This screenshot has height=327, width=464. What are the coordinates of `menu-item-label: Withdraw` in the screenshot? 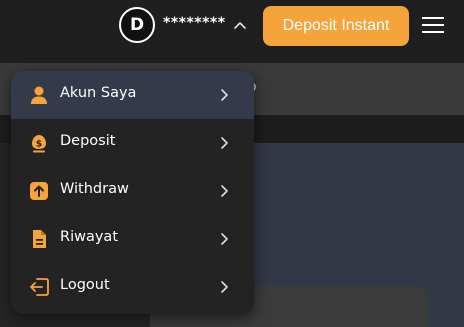 It's located at (94, 189).